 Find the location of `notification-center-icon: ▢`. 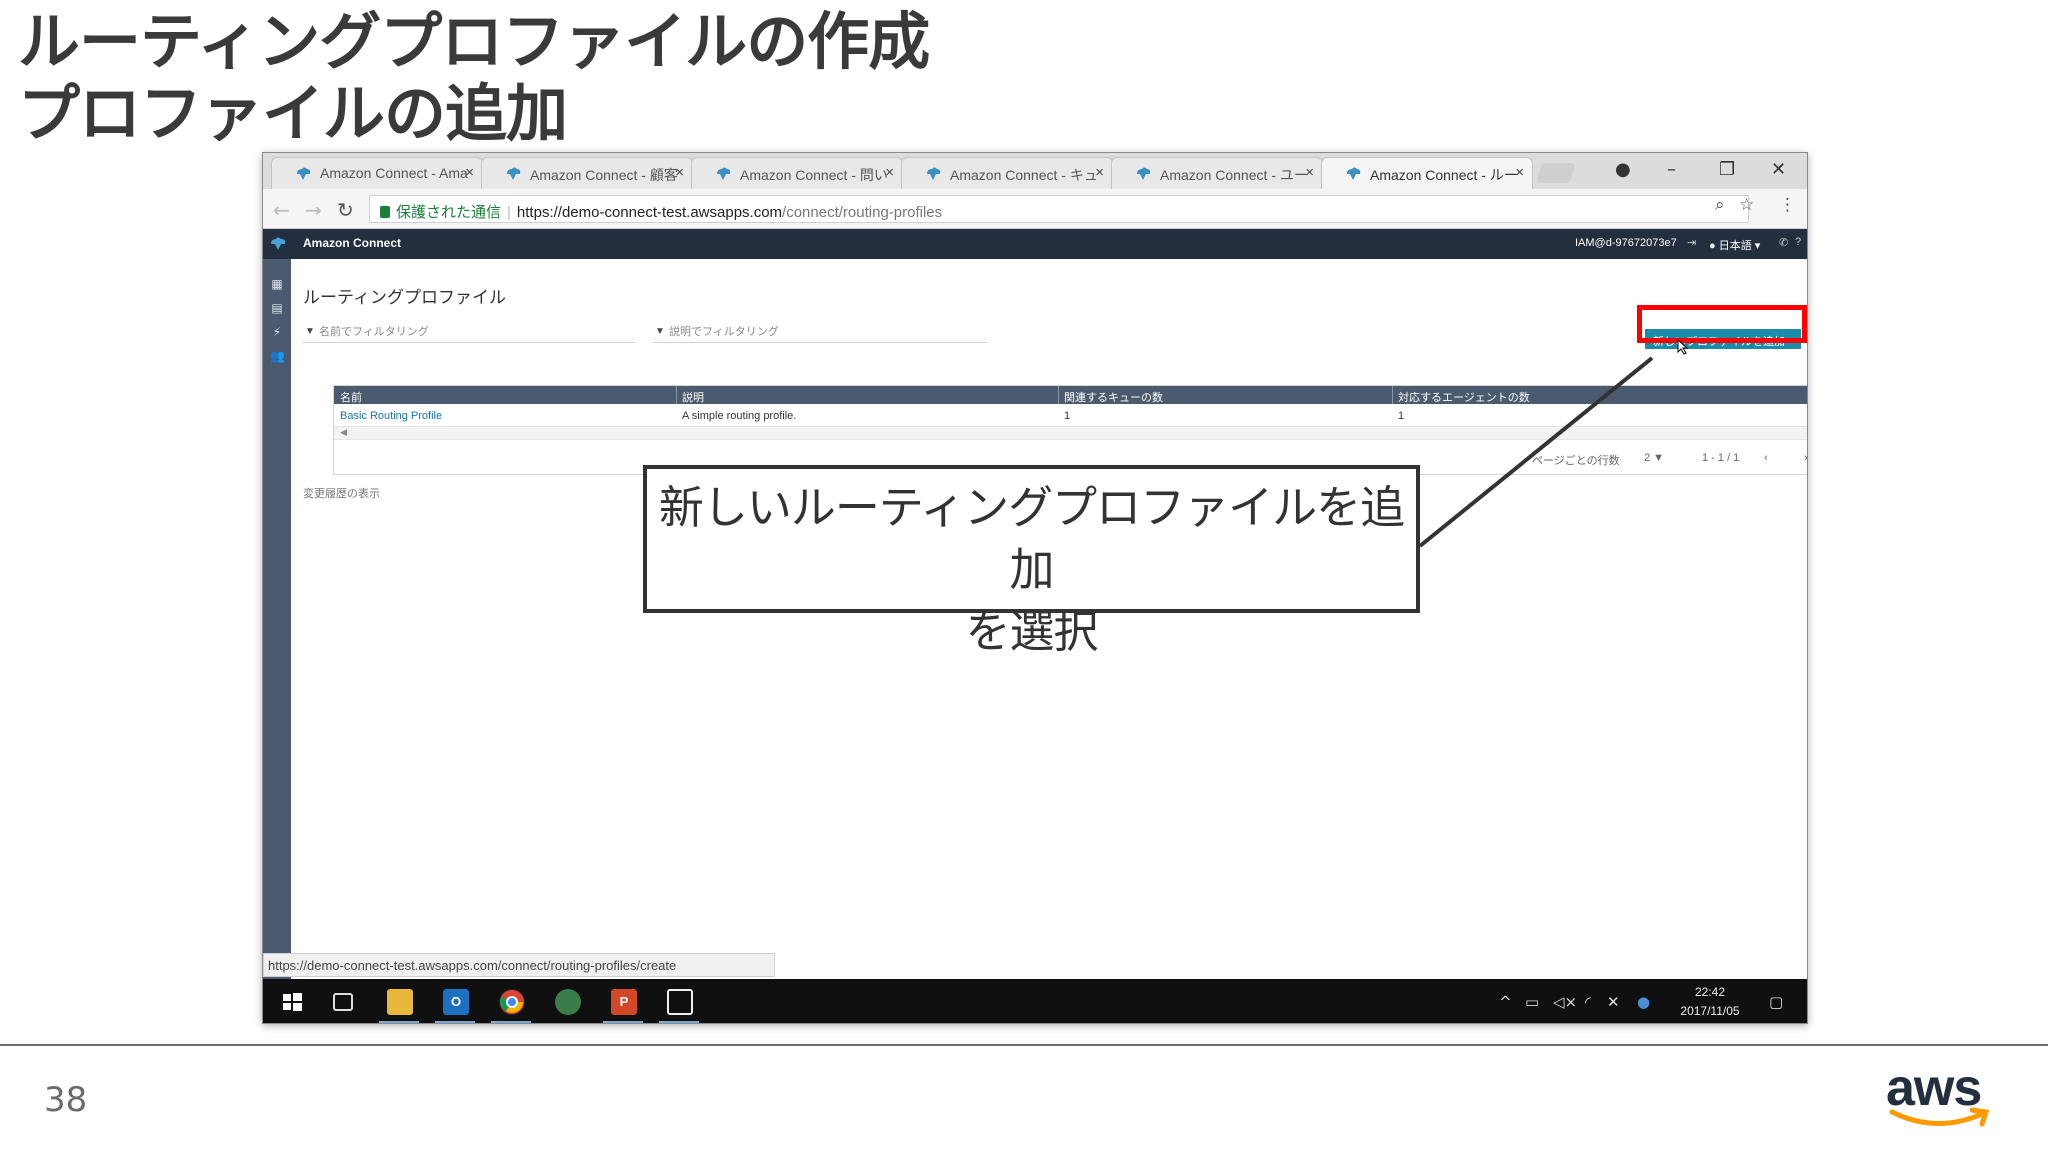

notification-center-icon: ▢ is located at coordinates (1776, 1002).